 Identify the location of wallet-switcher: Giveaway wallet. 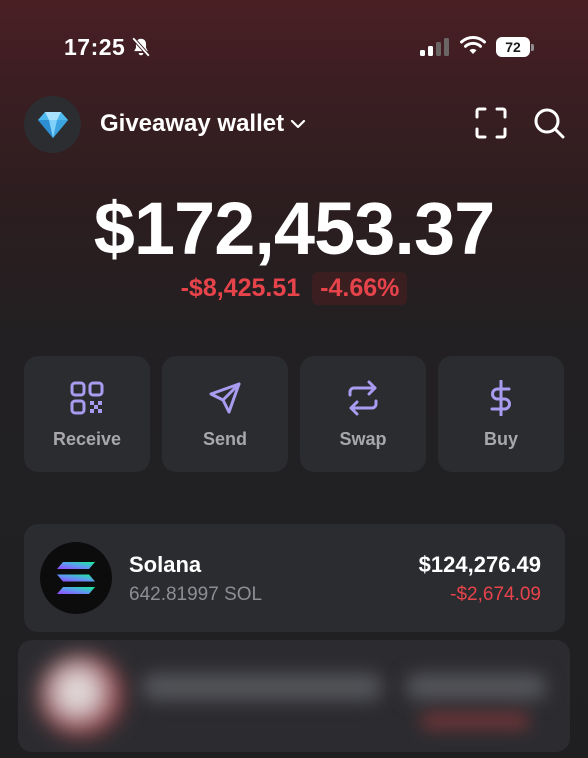
(203, 124).